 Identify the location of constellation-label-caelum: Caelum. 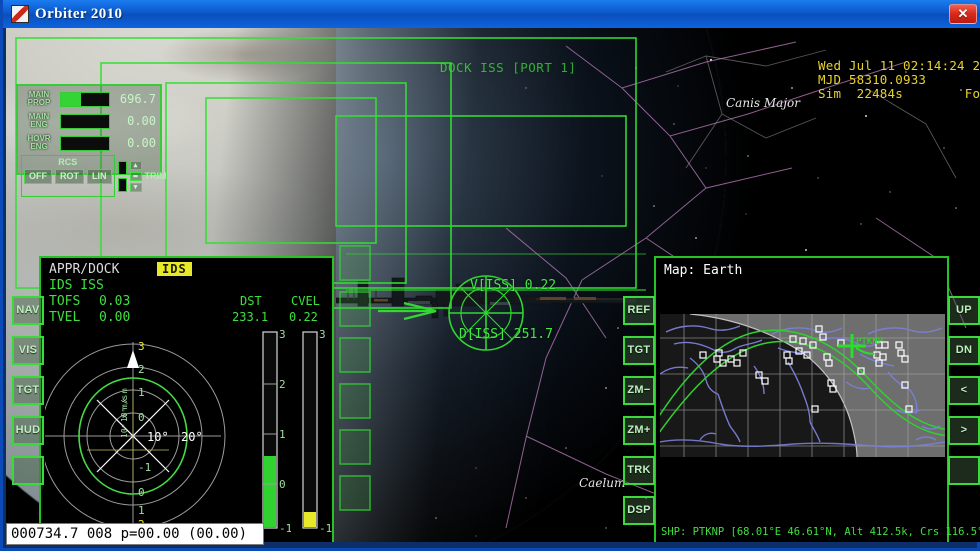
(602, 483).